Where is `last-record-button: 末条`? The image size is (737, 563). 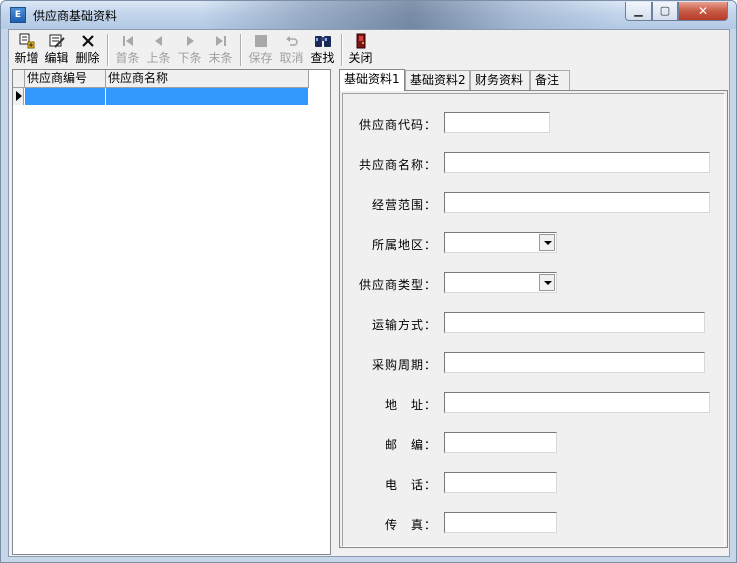 last-record-button: 末条 is located at coordinates (220, 50).